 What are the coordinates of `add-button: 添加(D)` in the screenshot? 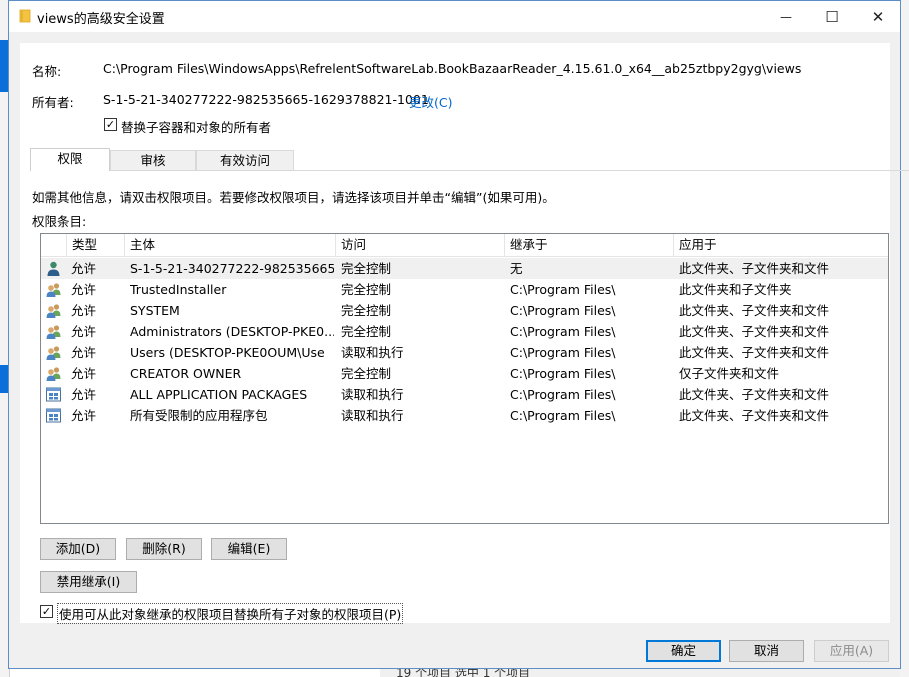 It's located at (78, 549).